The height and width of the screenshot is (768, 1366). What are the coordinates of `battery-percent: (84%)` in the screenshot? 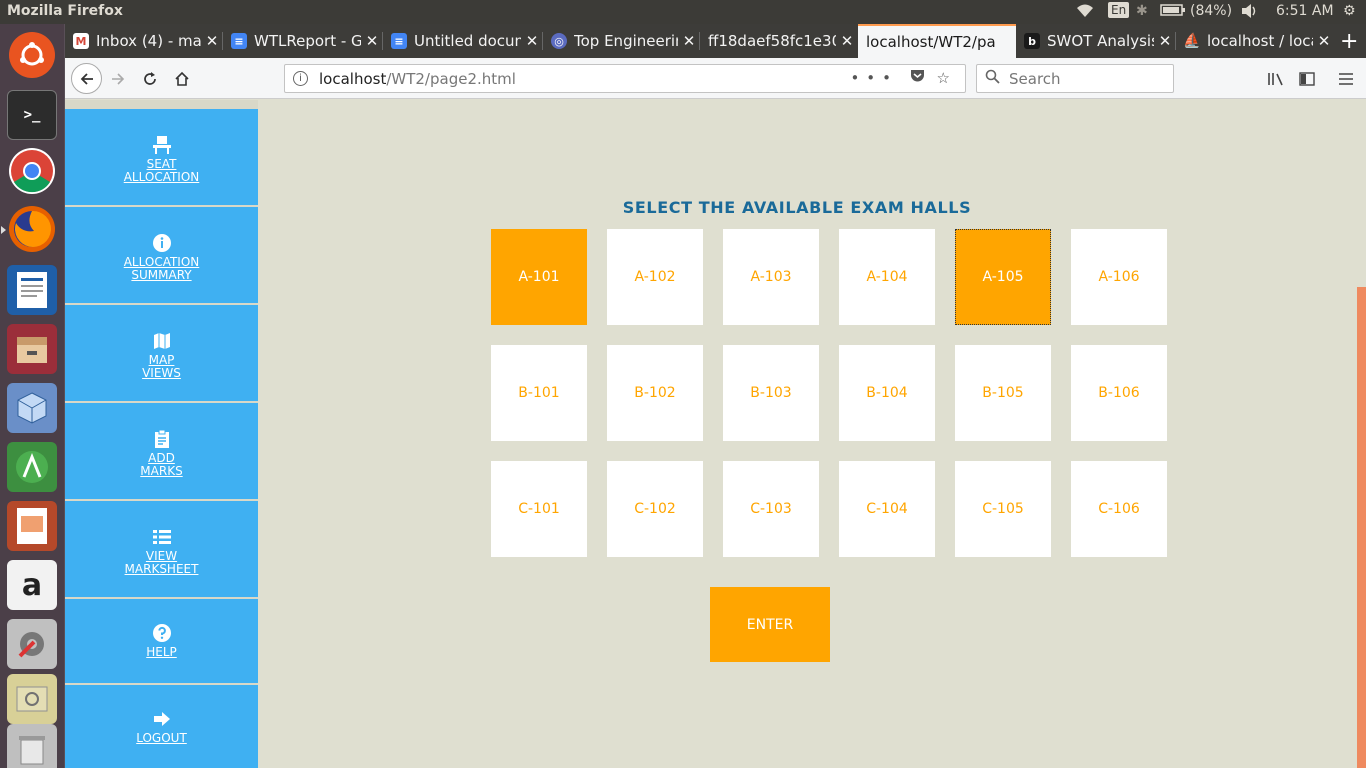 It's located at (1211, 11).